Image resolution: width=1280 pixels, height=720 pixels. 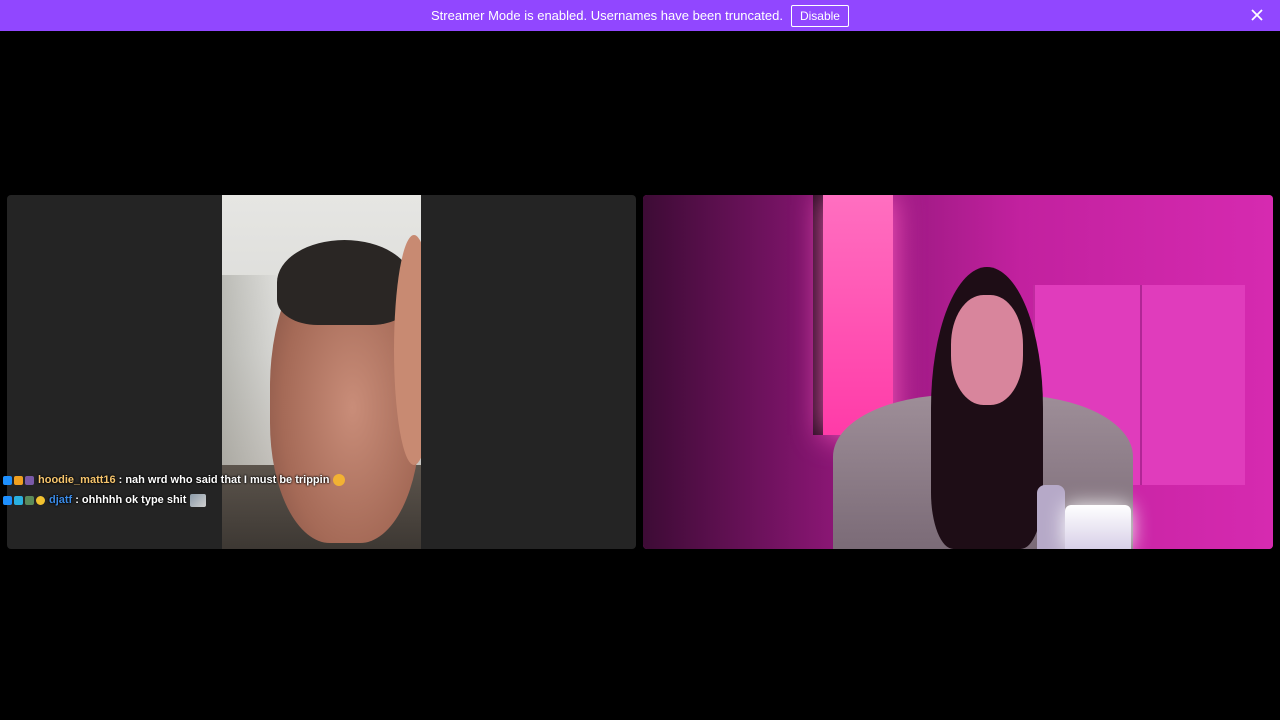 What do you see at coordinates (198, 500) in the screenshot?
I see `image-emote-icon` at bounding box center [198, 500].